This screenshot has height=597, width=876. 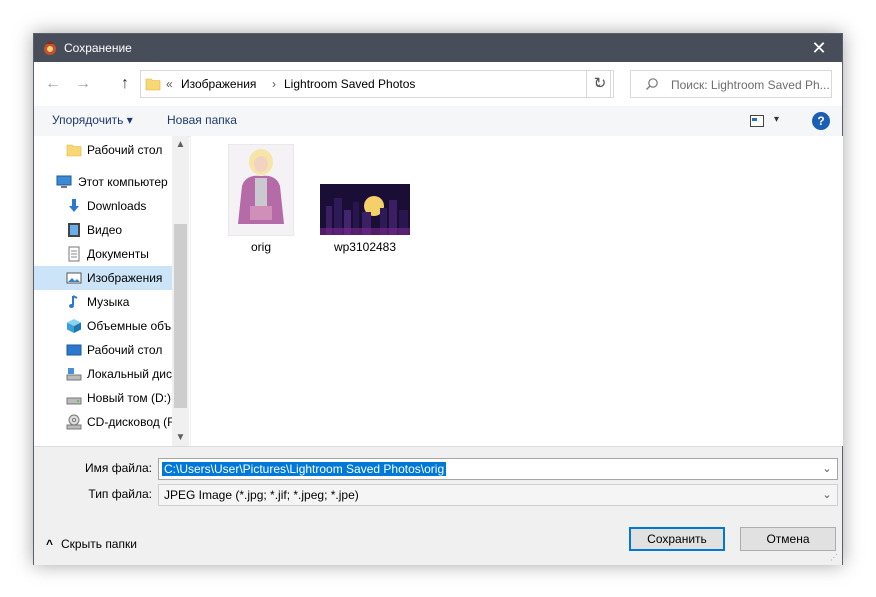 I want to click on file-name-label: orig, so click(x=260, y=247).